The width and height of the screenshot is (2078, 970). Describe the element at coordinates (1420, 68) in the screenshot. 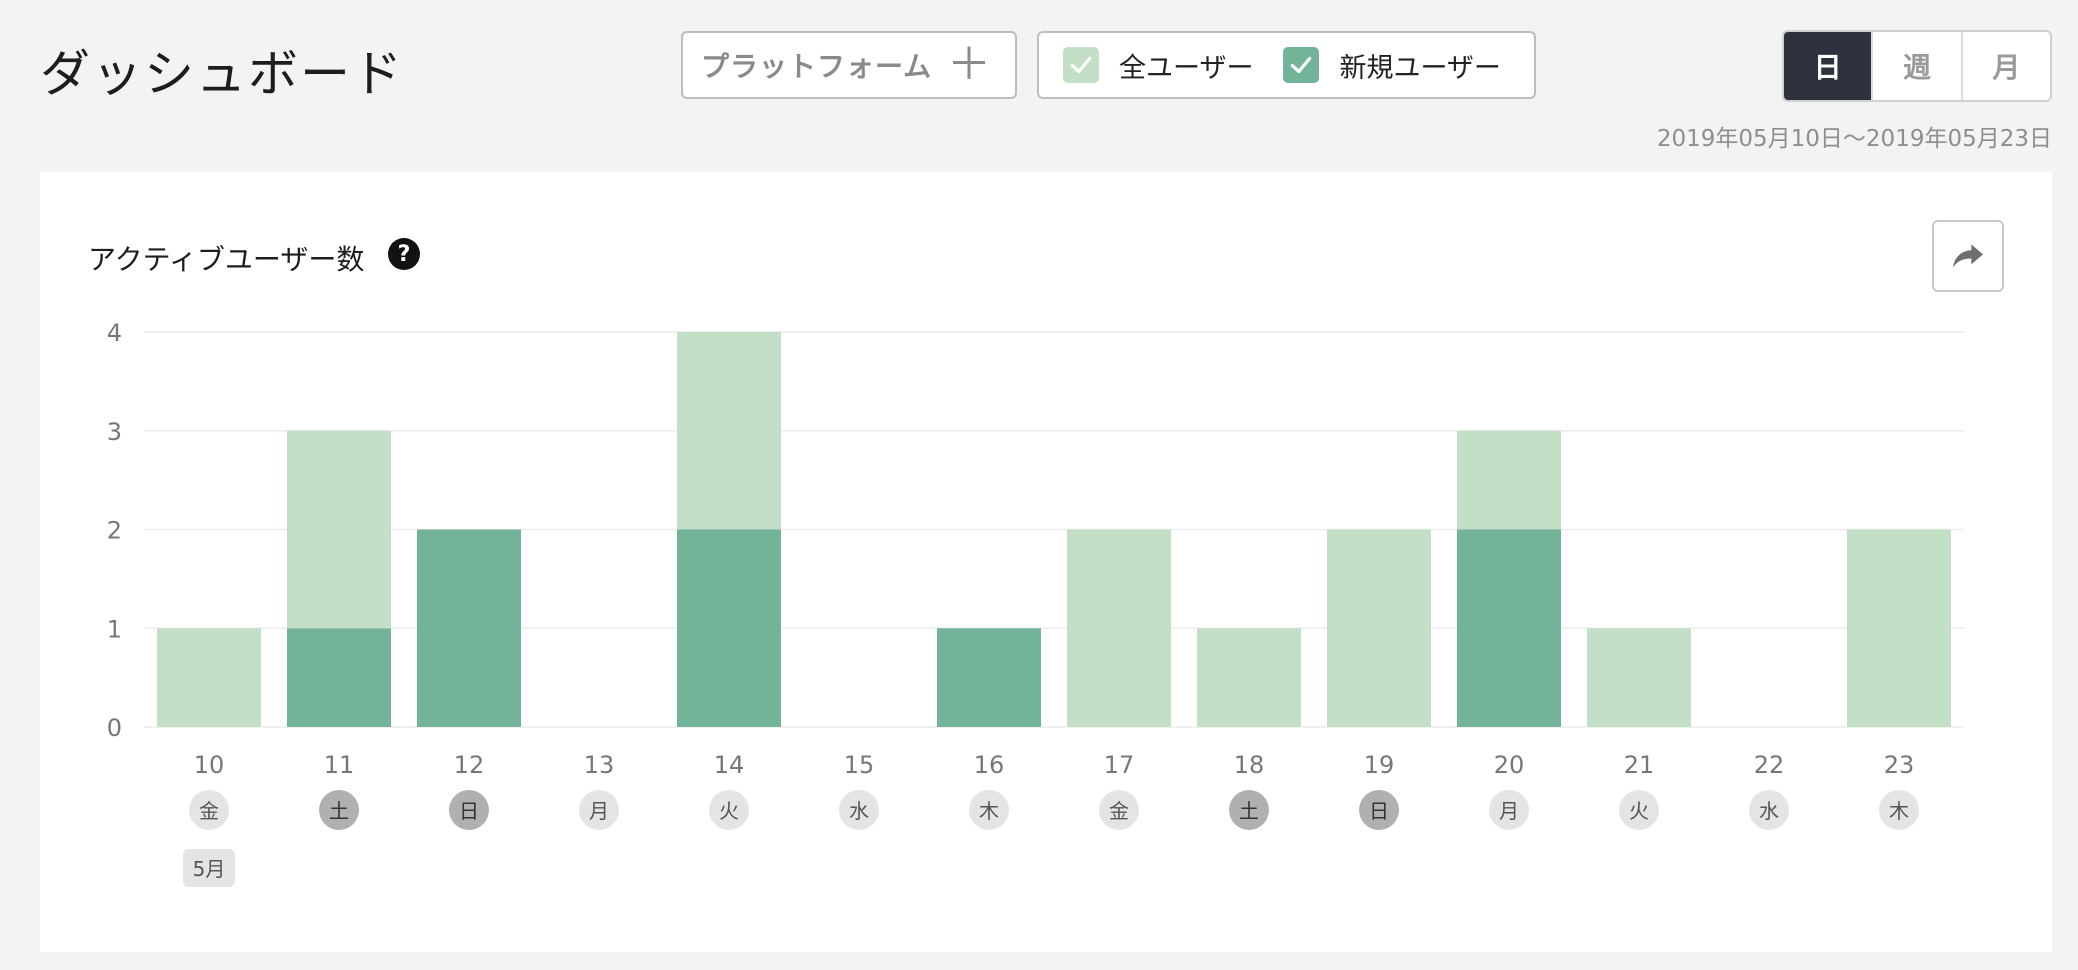

I see `legend-new-users-label: 新規ユーザー` at that location.